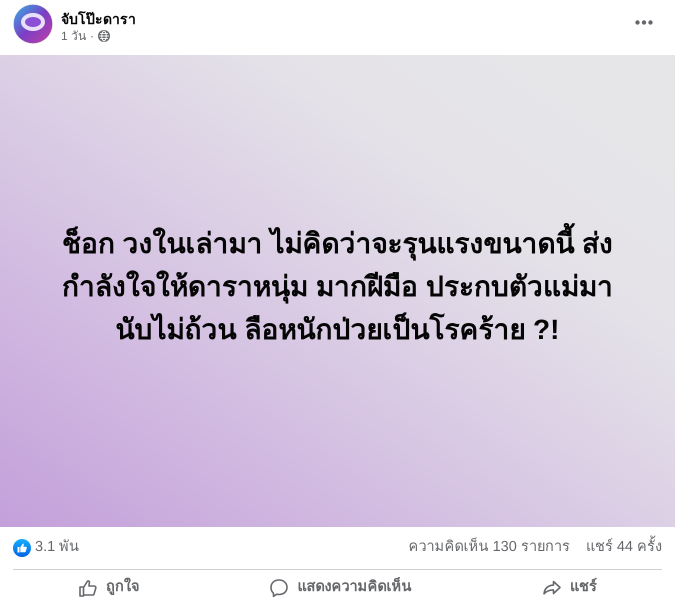 This screenshot has height=606, width=675. What do you see at coordinates (340, 588) in the screenshot?
I see `comment-button: แสดงความคิดเห็น` at bounding box center [340, 588].